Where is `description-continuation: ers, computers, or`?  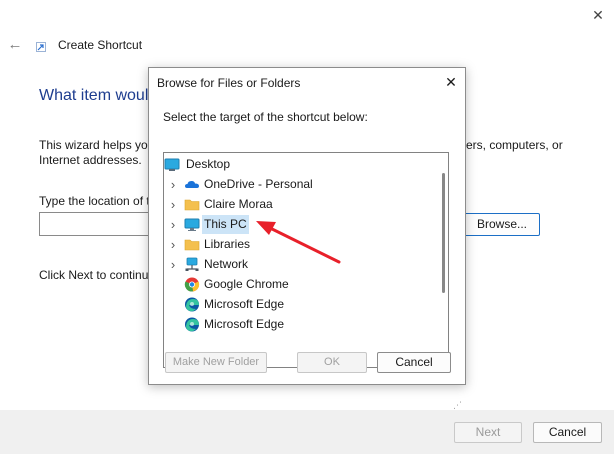
description-continuation: ers, computers, or is located at coordinates (514, 145).